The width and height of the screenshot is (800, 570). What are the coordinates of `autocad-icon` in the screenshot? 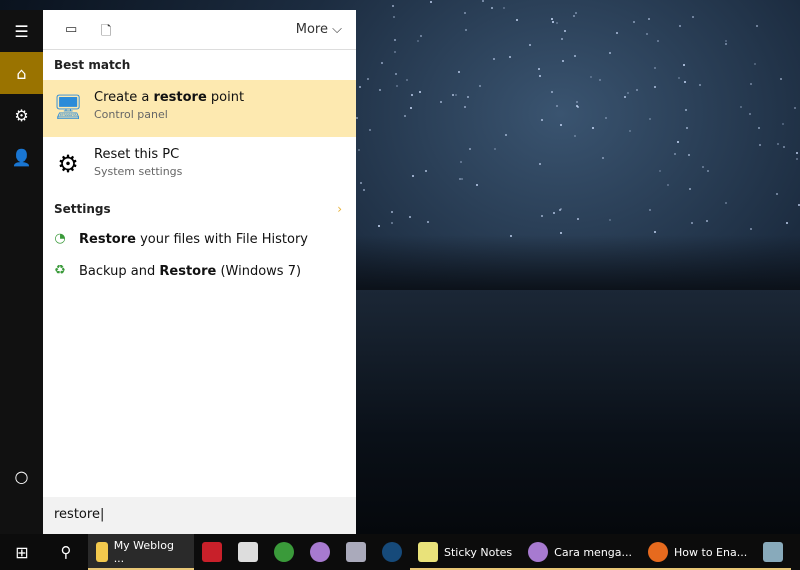 It's located at (212, 552).